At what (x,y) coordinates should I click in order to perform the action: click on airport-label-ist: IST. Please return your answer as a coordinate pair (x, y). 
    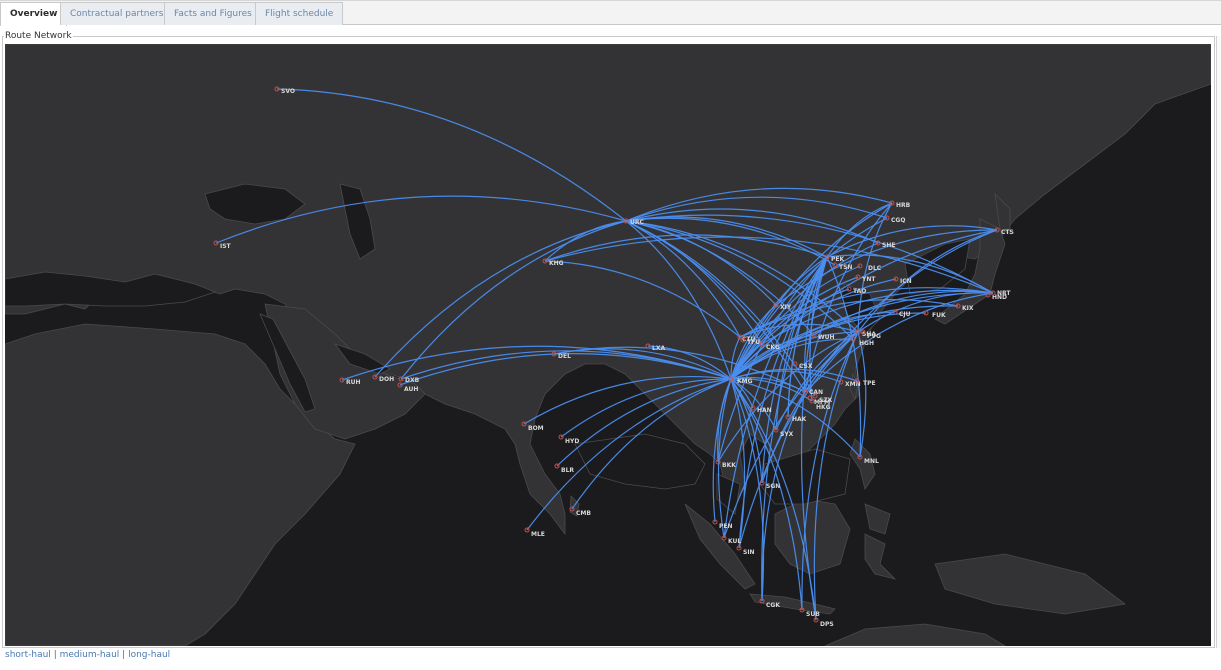
    Looking at the image, I should click on (226, 246).